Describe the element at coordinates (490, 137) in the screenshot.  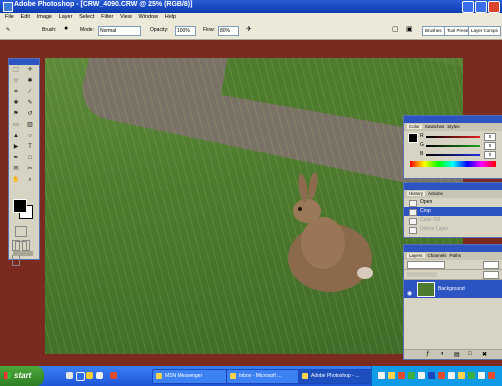
I see `r-value: 0` at that location.